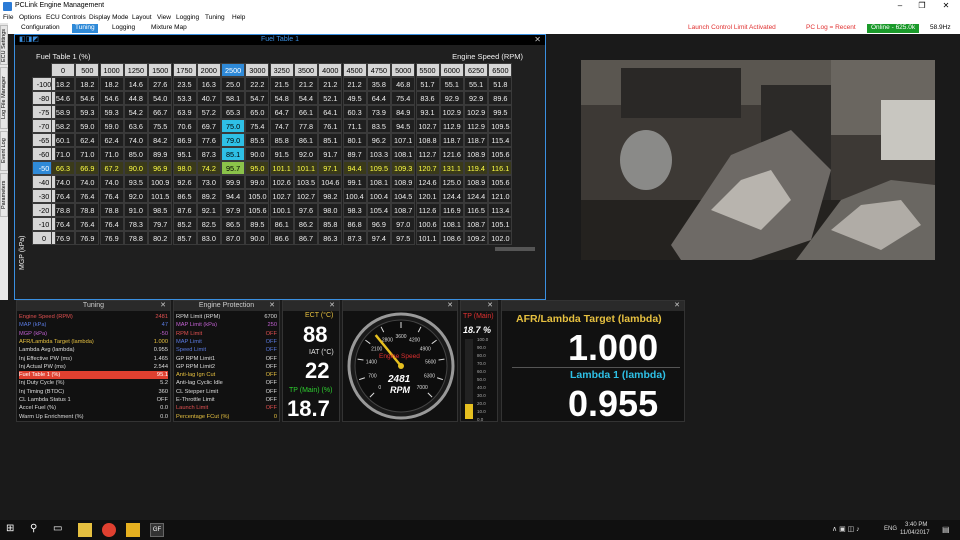  I want to click on fuel-table-cell: 86.2, so click(306, 224).